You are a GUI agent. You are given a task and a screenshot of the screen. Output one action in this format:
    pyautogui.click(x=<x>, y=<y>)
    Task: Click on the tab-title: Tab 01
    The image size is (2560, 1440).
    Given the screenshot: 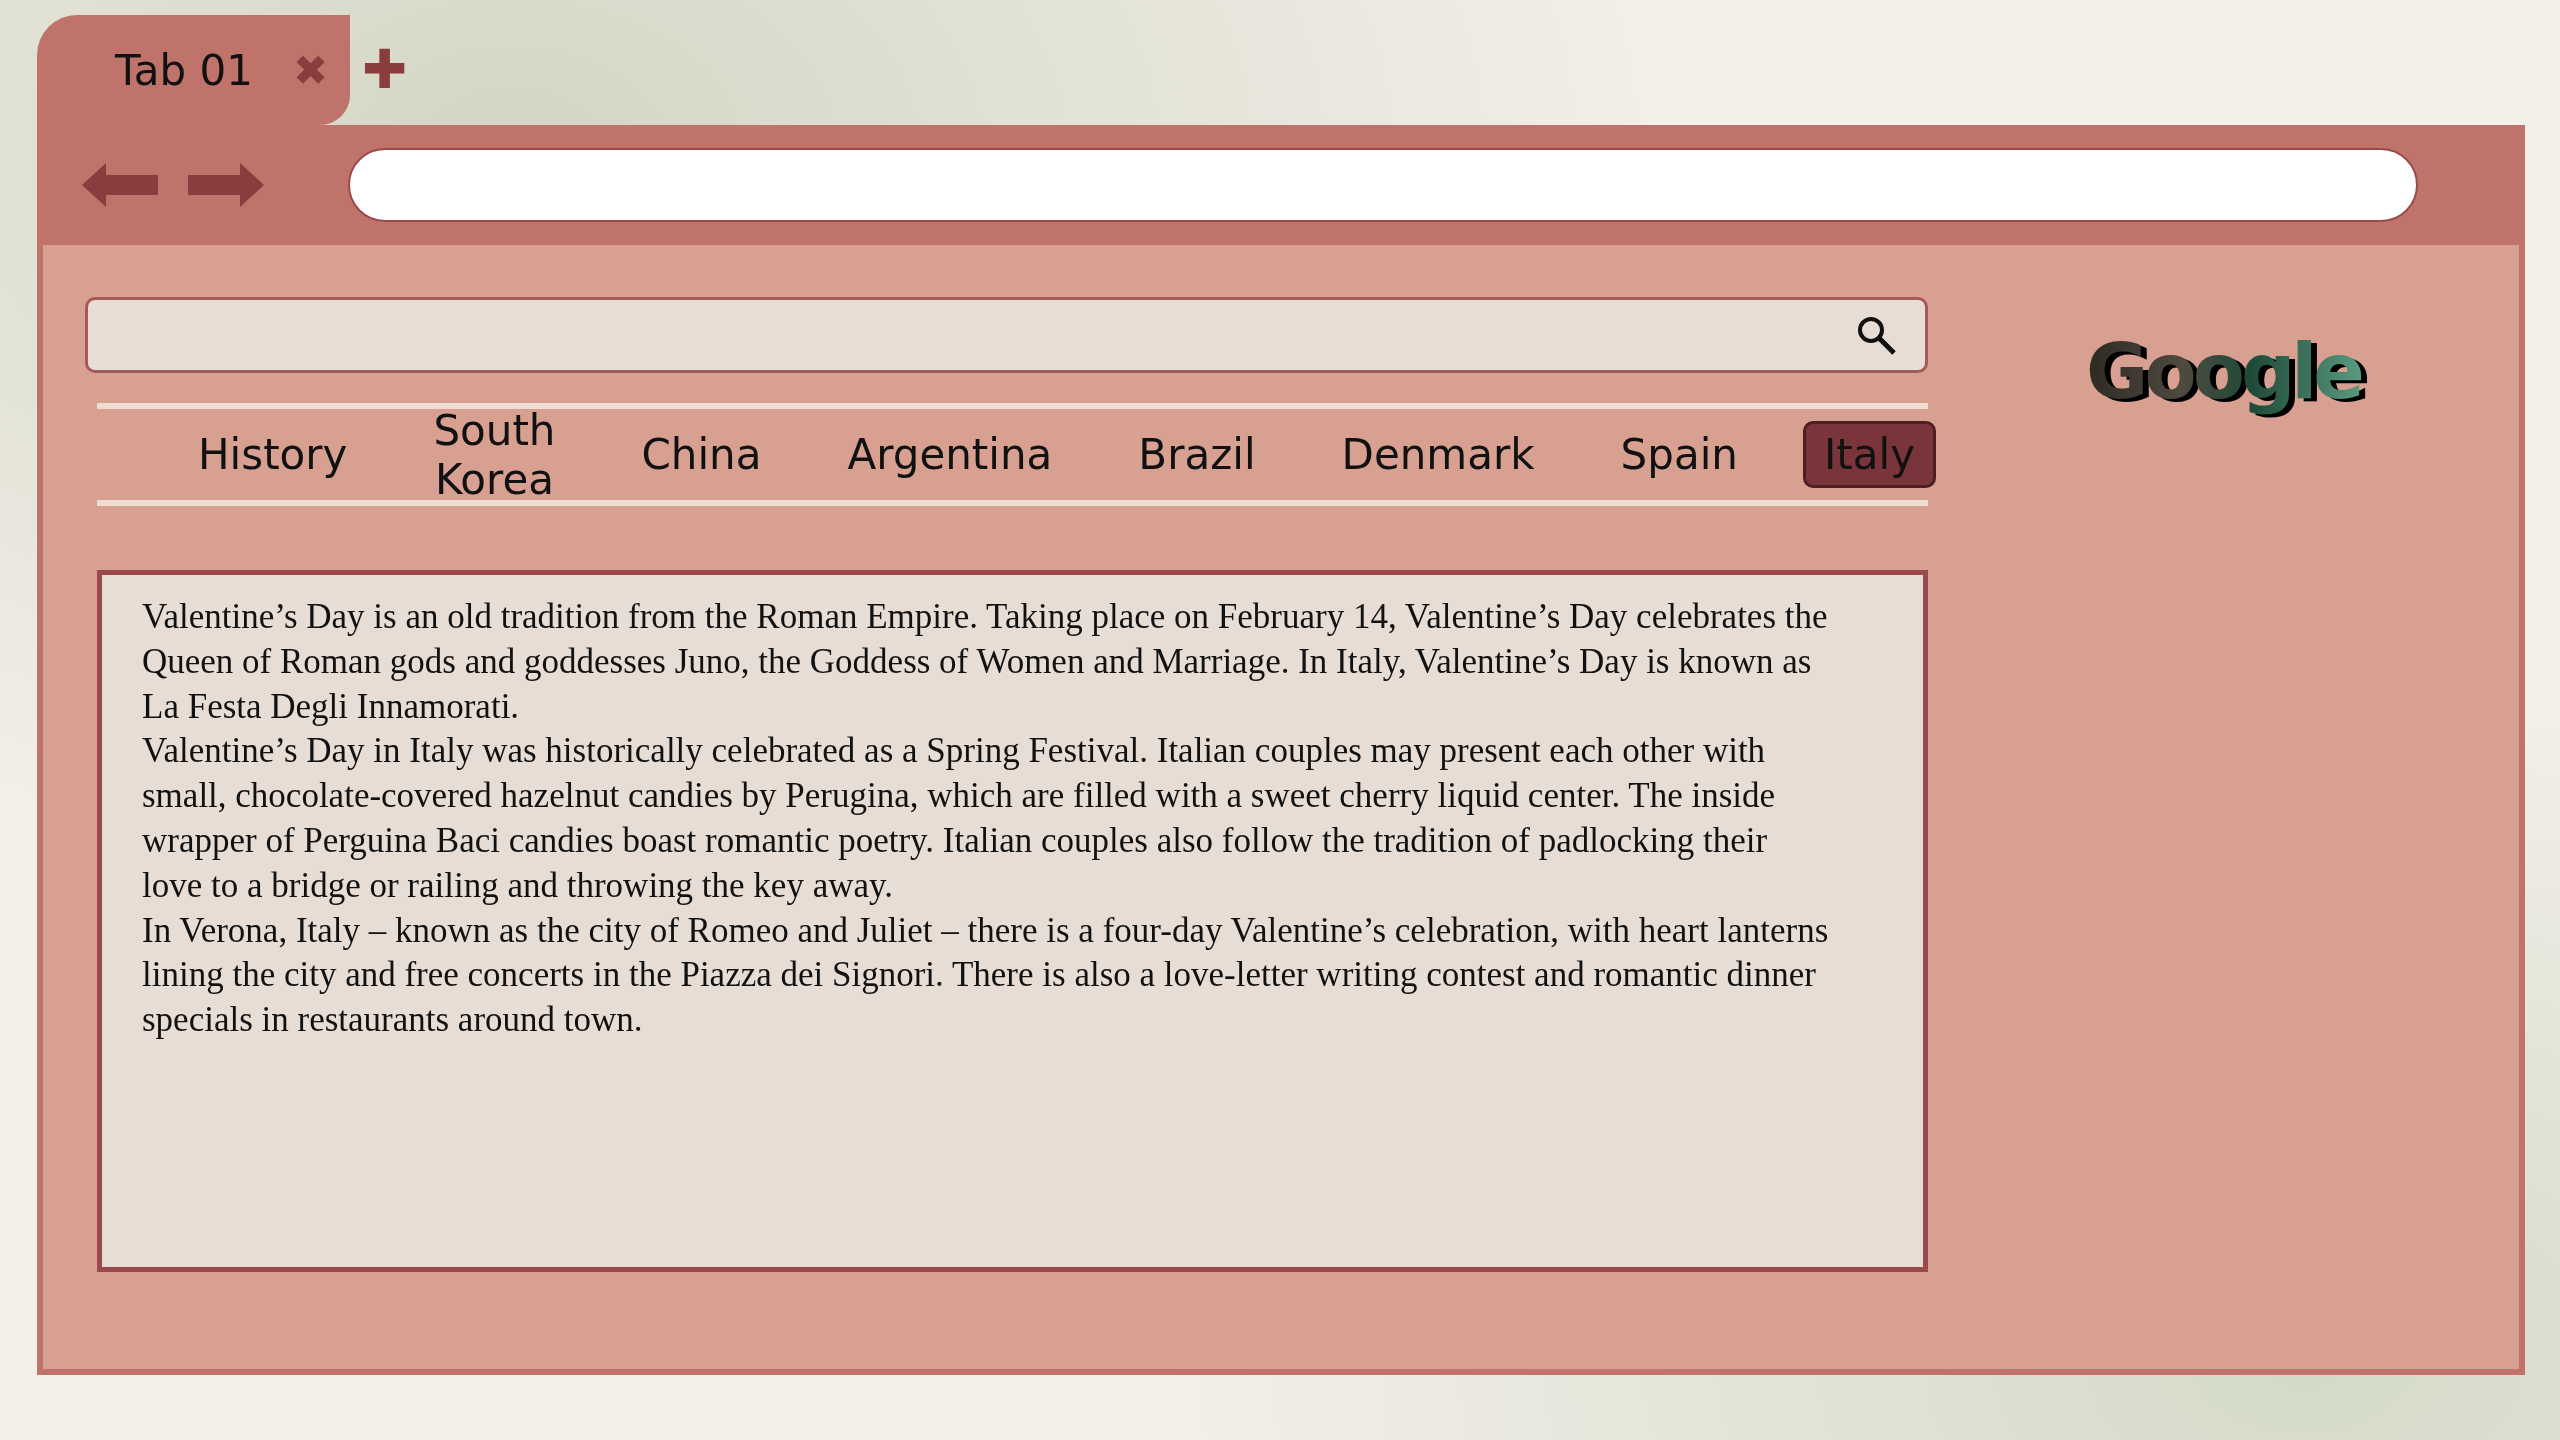 What is the action you would take?
    pyautogui.click(x=184, y=70)
    